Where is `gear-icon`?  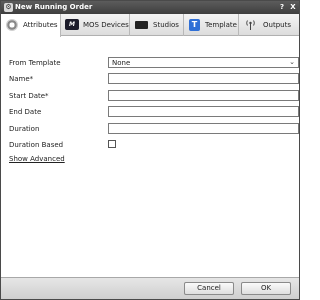
gear-icon is located at coordinates (12, 25).